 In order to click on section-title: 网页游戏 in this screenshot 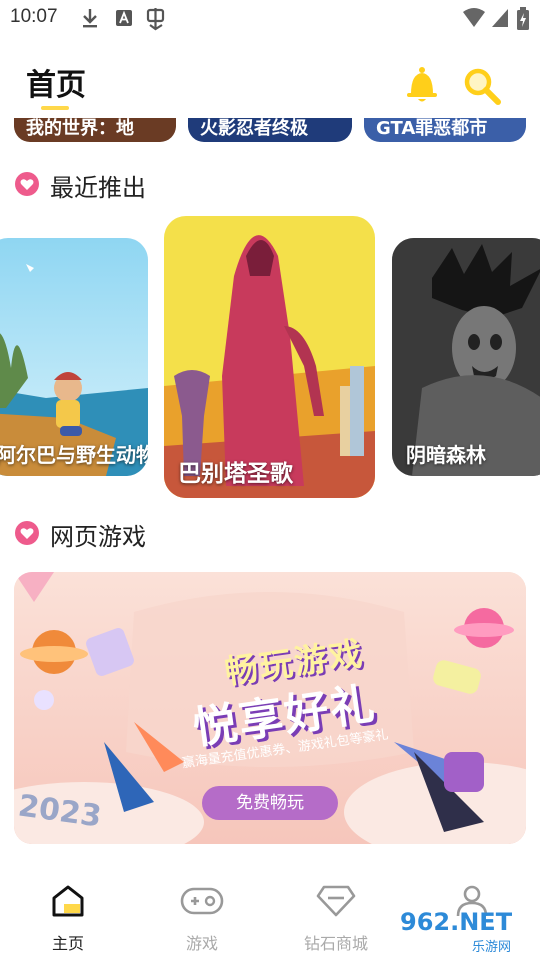, I will do `click(98, 537)`.